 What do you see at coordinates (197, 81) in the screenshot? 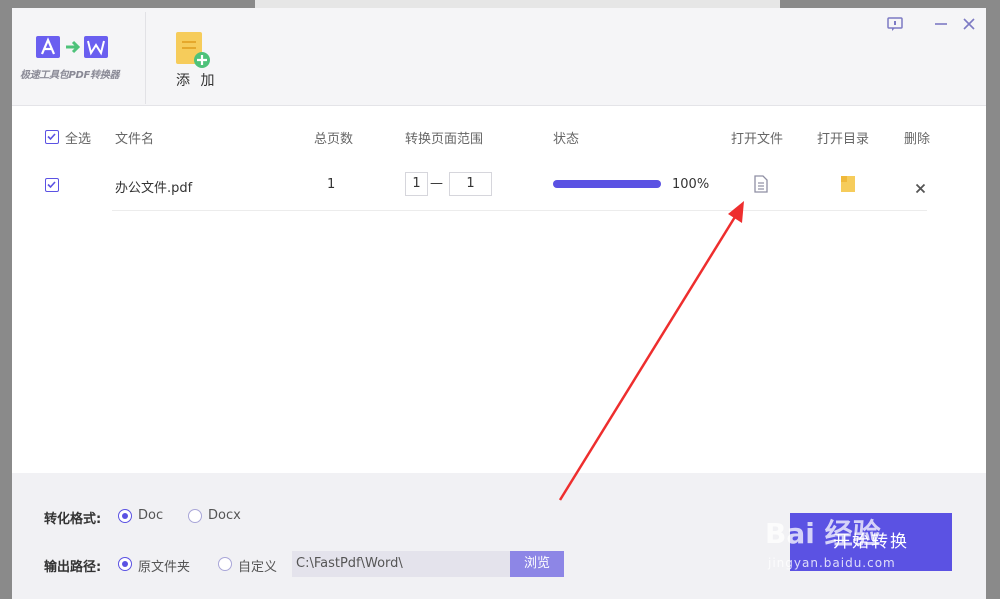
I see `add-file-label: 添 加` at bounding box center [197, 81].